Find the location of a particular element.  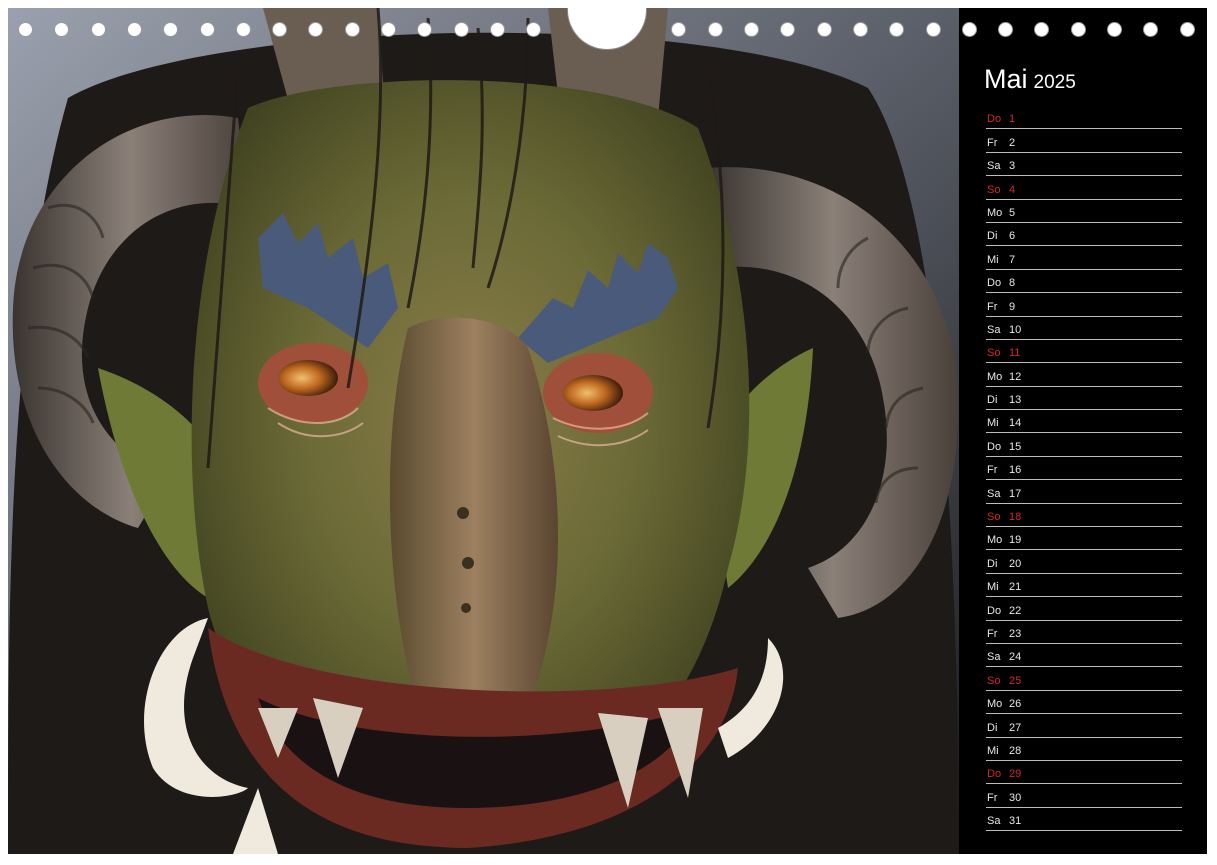

day-row: Fr 9 is located at coordinates (1084, 305).